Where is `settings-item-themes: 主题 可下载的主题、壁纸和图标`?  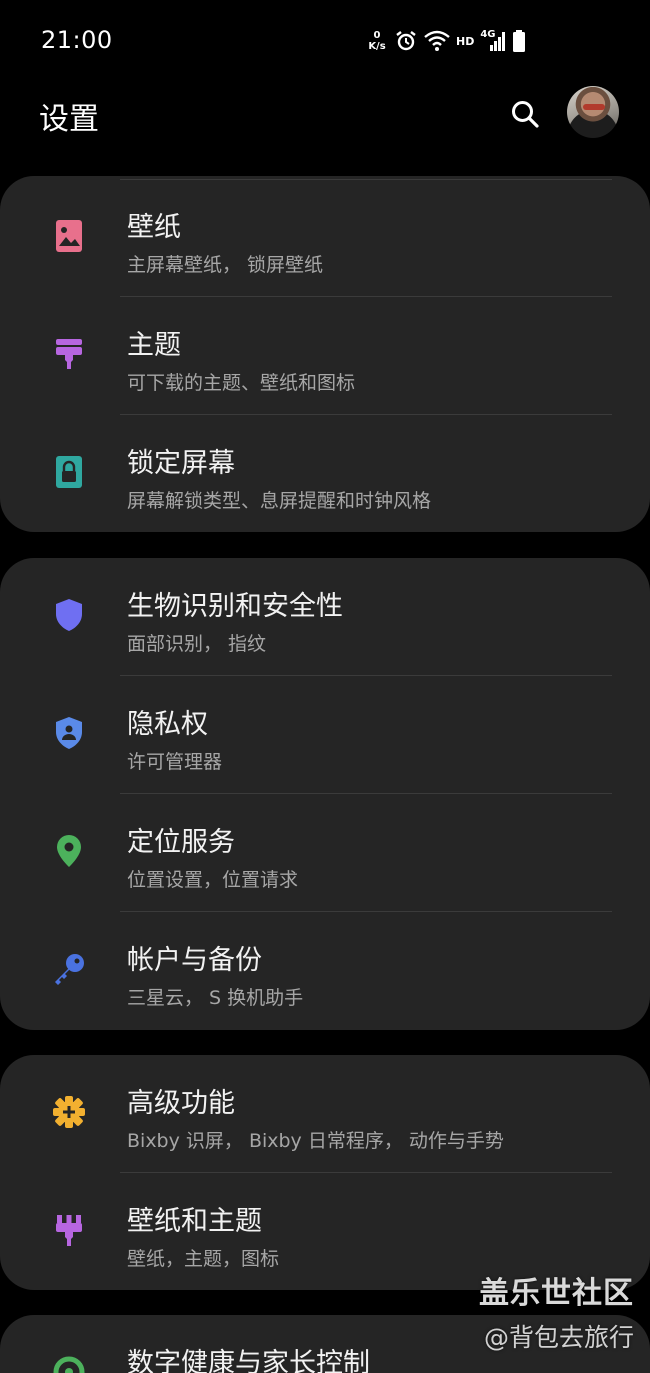
settings-item-themes: 主题 可下载的主题、壁纸和图标 is located at coordinates (325, 356).